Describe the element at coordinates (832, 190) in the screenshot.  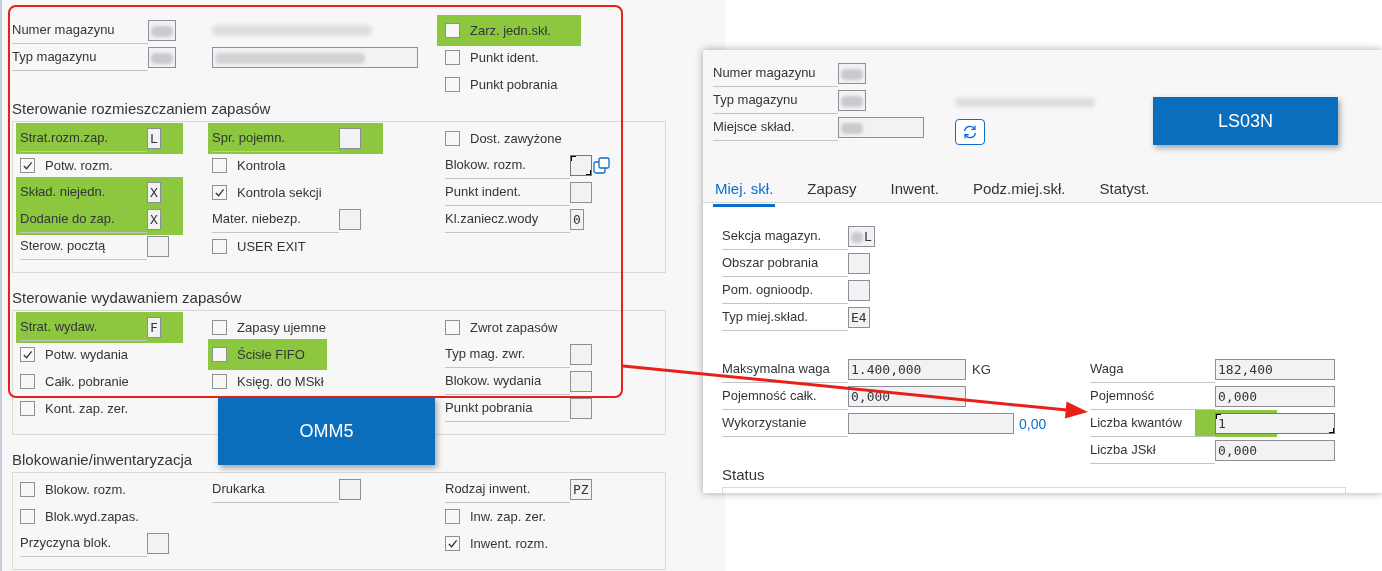
I see `tab: Zapasy` at that location.